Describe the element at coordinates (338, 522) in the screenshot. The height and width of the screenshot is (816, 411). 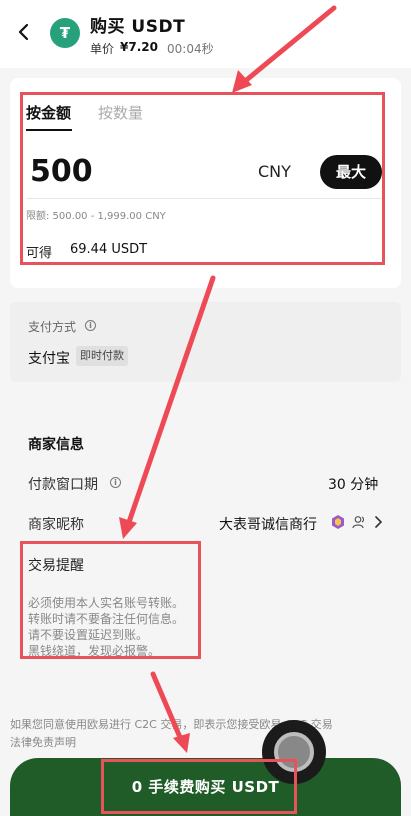
I see `merchant-badge-icon` at that location.